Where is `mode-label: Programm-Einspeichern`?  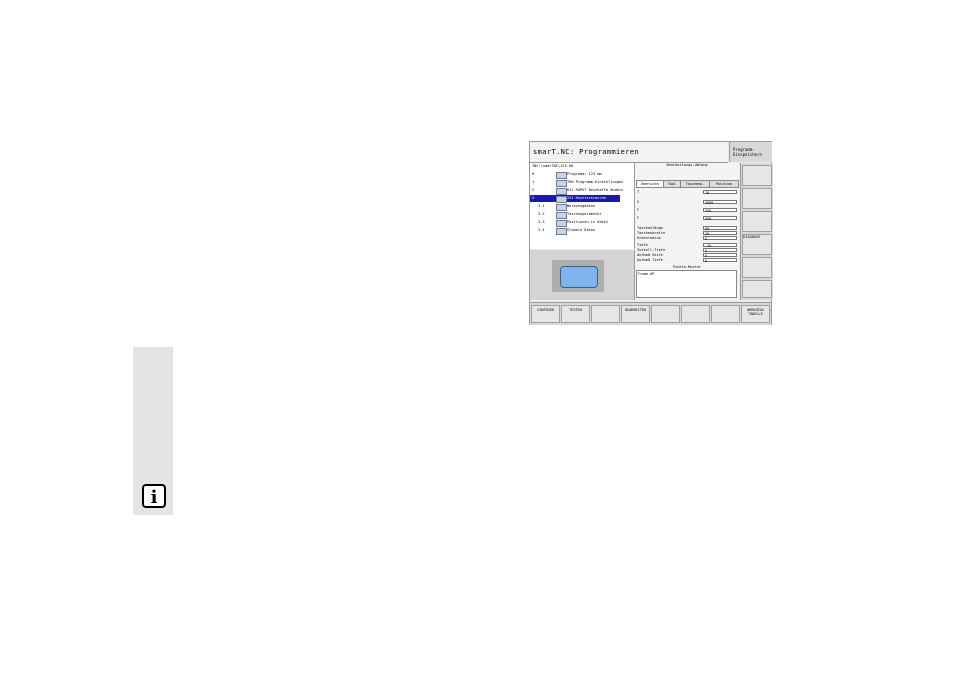
mode-label: Programm-Einspeichern is located at coordinates (747, 152).